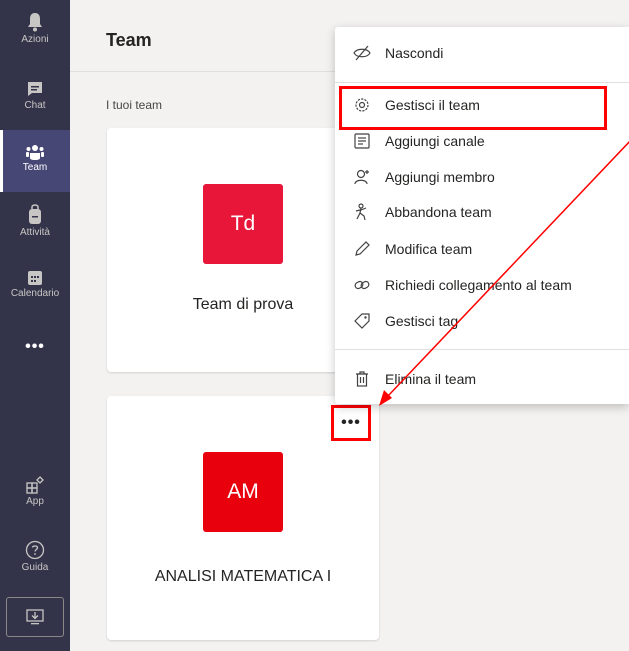 Image resolution: width=629 pixels, height=651 pixels. Describe the element at coordinates (243, 492) in the screenshot. I see `team-avatar: AM` at that location.